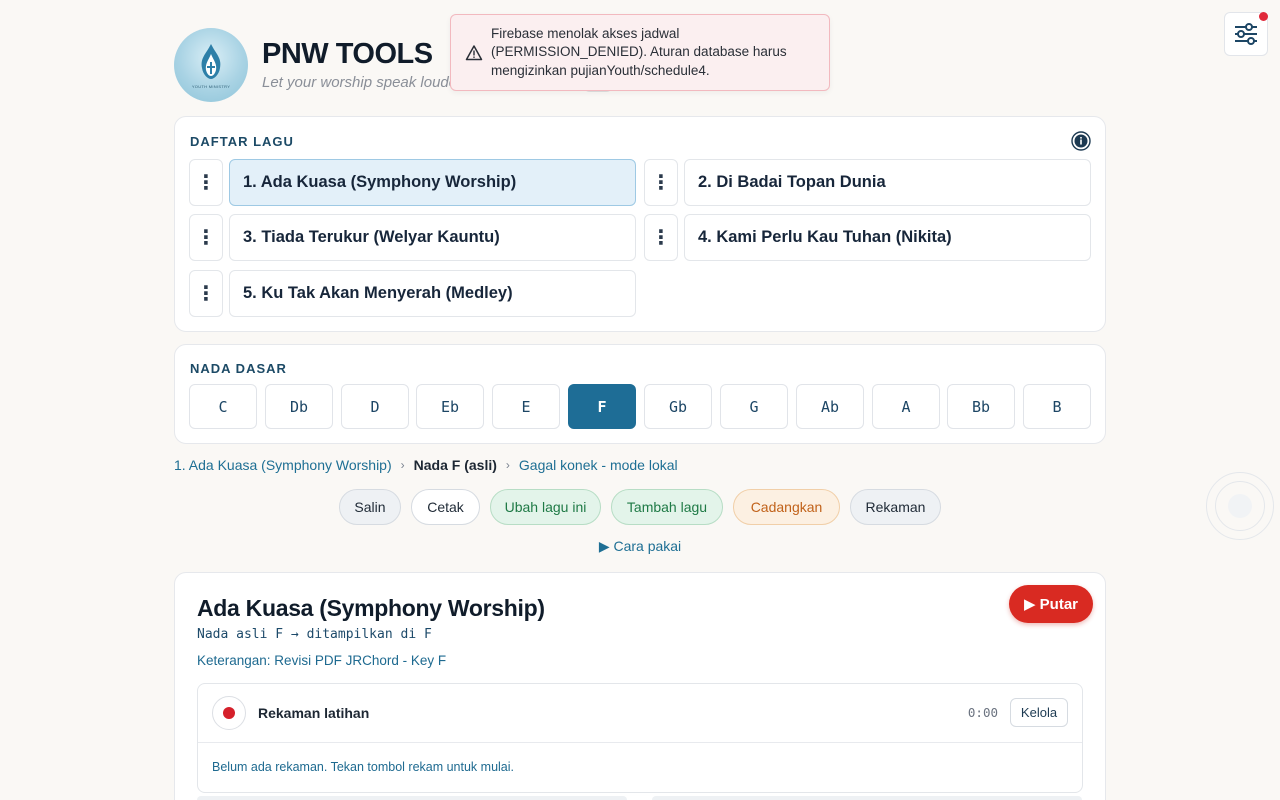  I want to click on settings-button, so click(1246, 34).